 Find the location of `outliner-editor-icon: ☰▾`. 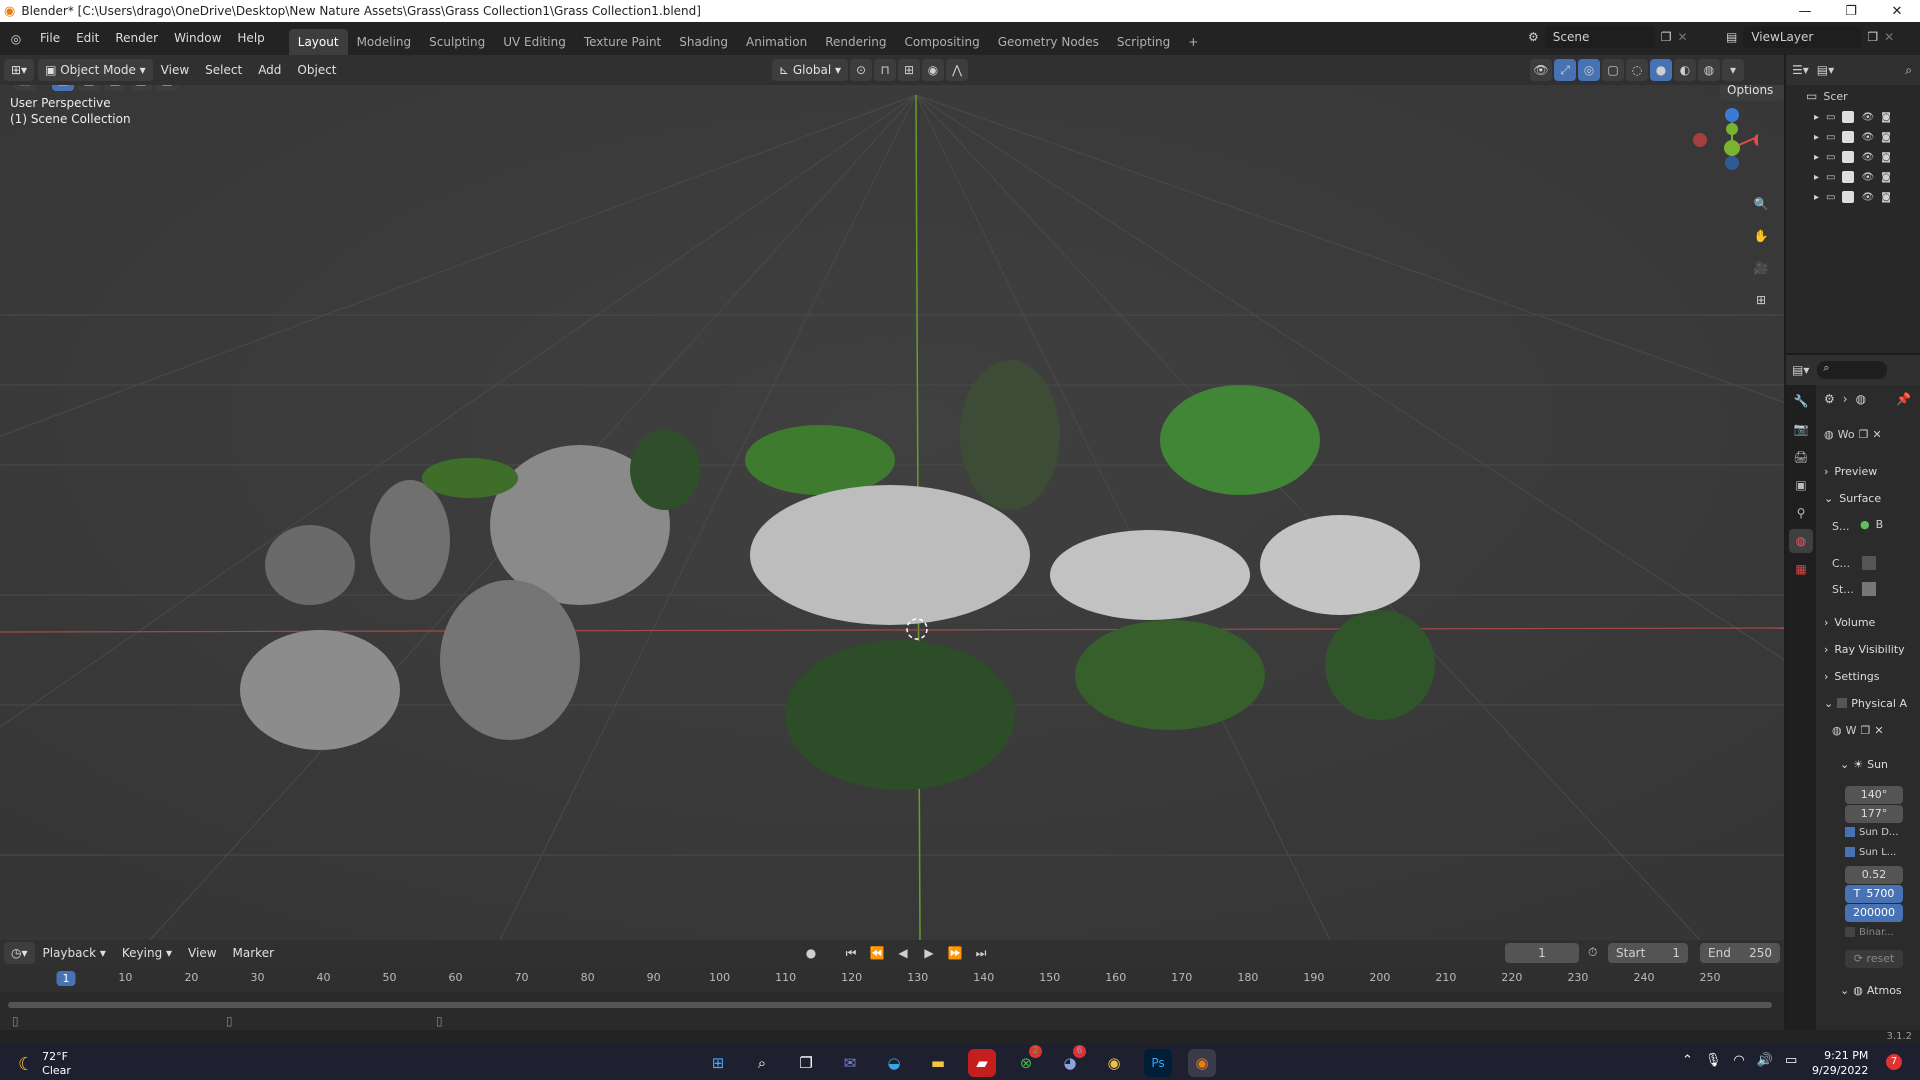

outliner-editor-icon: ☰▾ is located at coordinates (1800, 70).